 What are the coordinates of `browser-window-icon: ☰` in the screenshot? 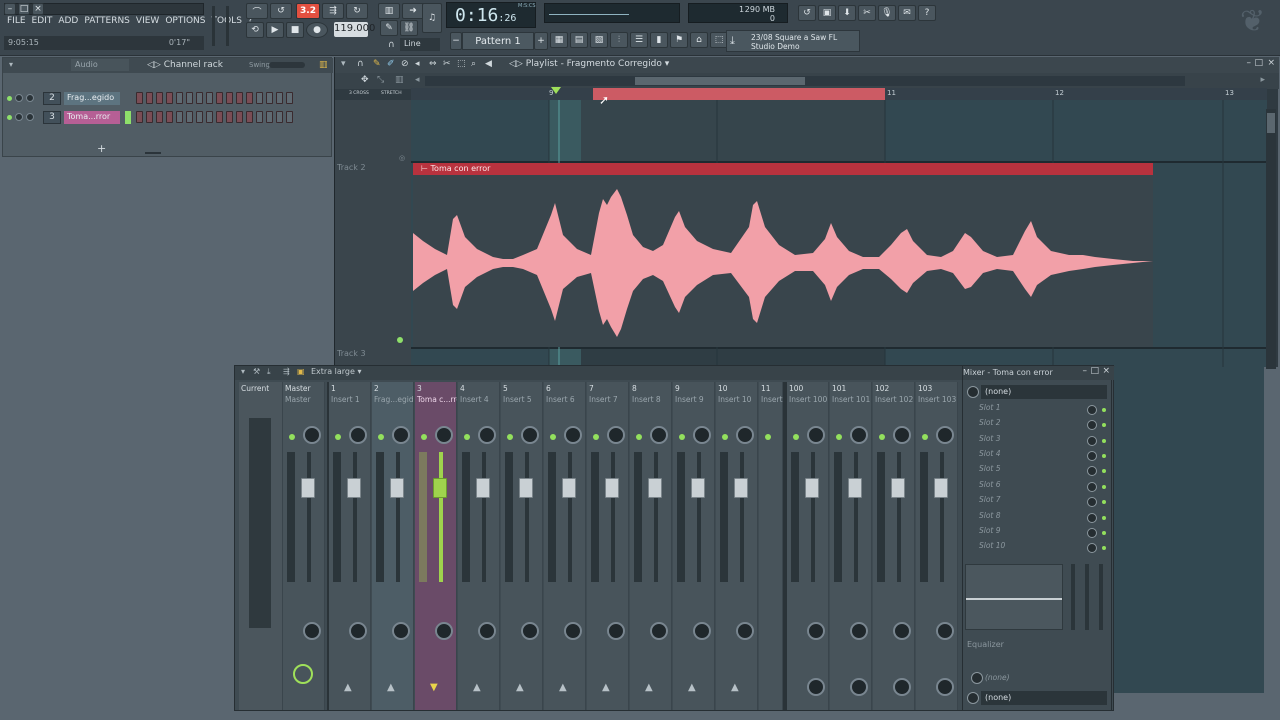 It's located at (639, 40).